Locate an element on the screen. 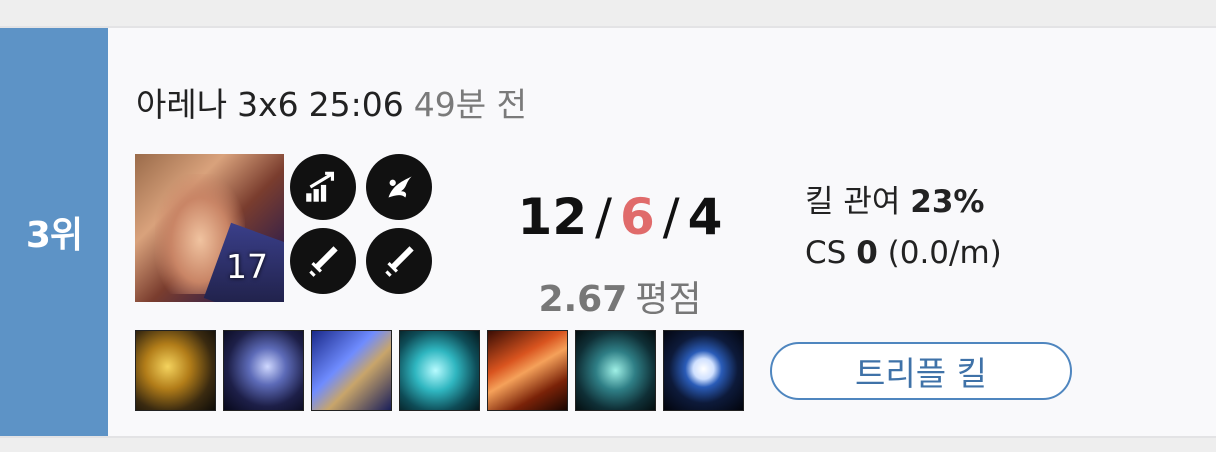  dark-wing-item is located at coordinates (263, 370).